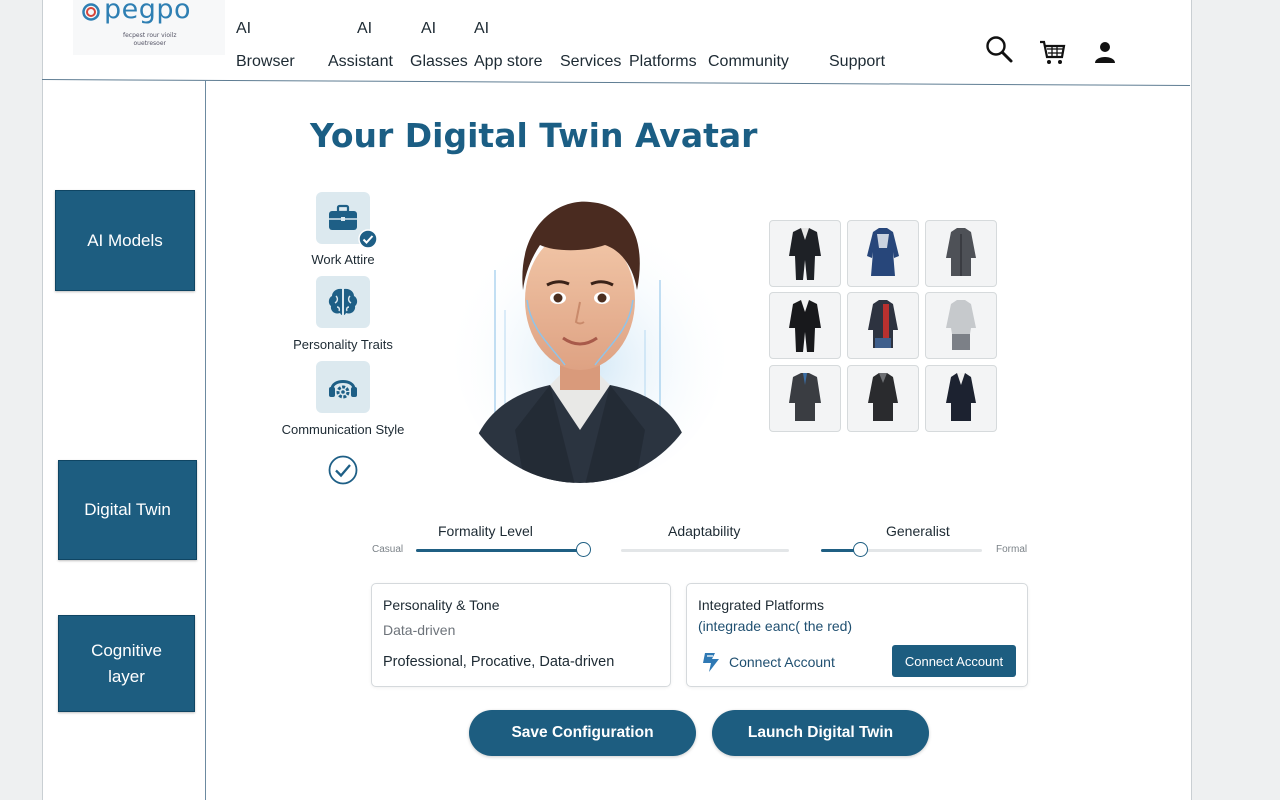 The image size is (1280, 800). What do you see at coordinates (782, 662) in the screenshot?
I see `connect-account-link-label: Connect Account` at bounding box center [782, 662].